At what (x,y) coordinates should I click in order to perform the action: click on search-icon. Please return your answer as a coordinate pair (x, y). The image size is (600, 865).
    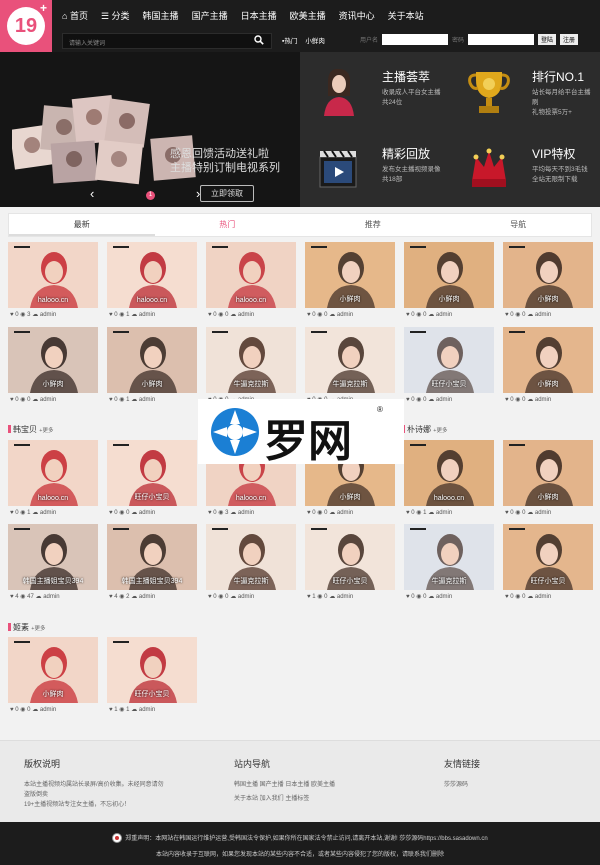
    Looking at the image, I should click on (259, 40).